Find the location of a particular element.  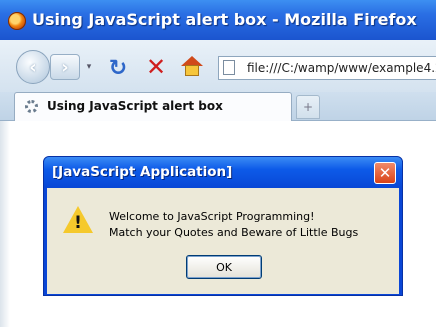

forward-button: › is located at coordinates (65, 67).